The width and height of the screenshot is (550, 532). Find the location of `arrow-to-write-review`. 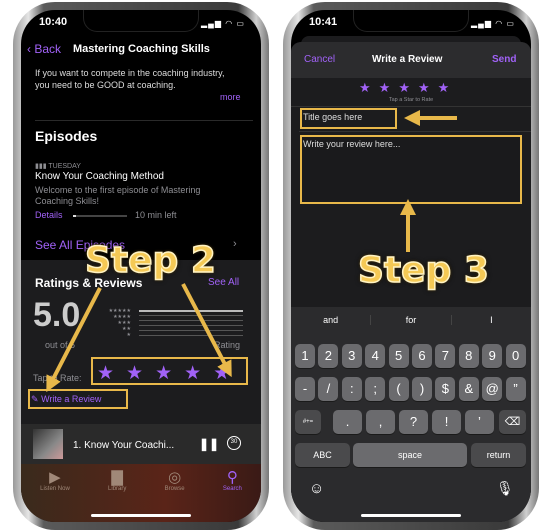

arrow-to-write-review is located at coordinates (74, 340).